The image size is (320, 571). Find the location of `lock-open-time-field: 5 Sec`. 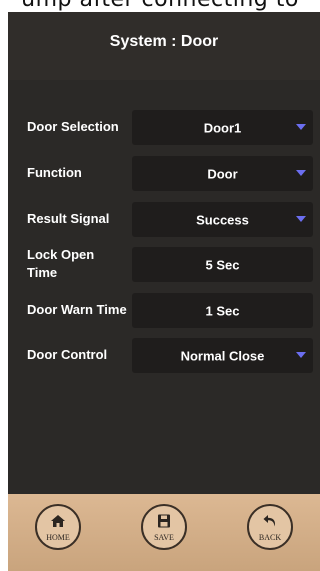

lock-open-time-field: 5 Sec is located at coordinates (222, 264).